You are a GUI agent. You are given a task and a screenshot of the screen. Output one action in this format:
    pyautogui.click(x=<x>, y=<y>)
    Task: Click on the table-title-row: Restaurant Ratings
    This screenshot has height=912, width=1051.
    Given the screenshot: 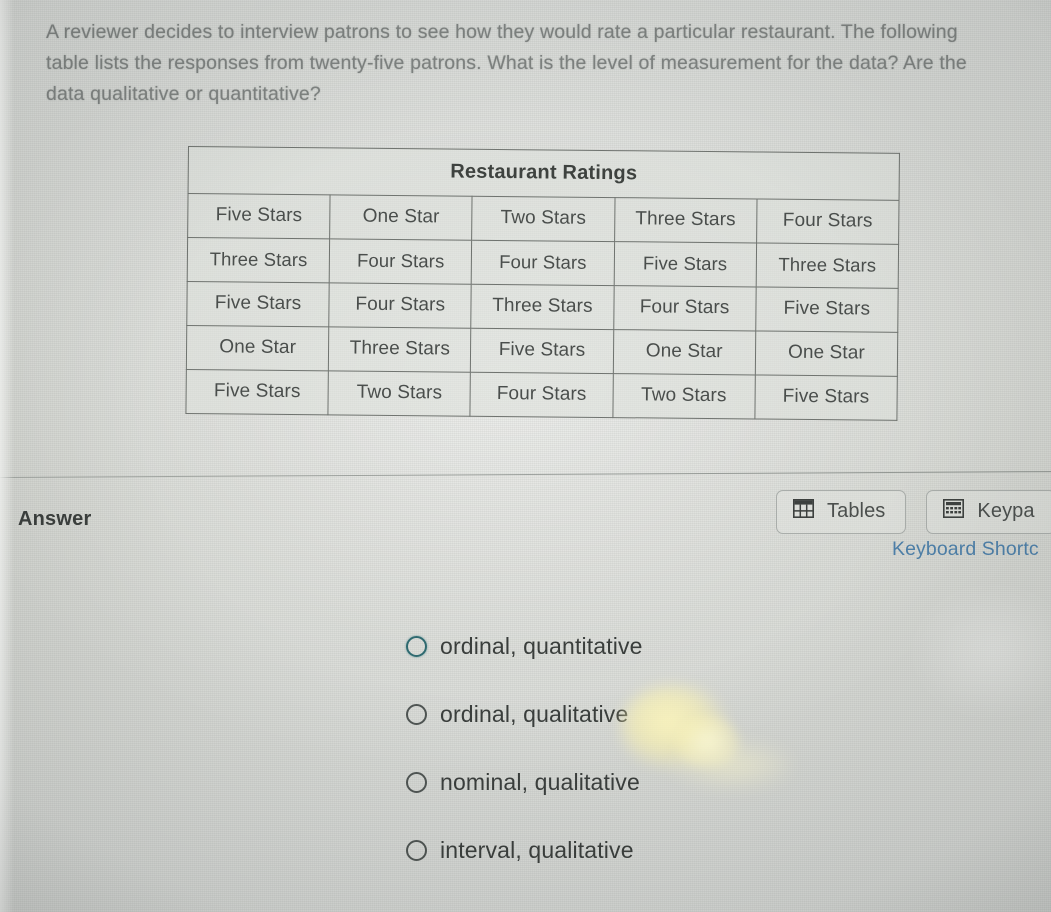 What is the action you would take?
    pyautogui.click(x=544, y=173)
    